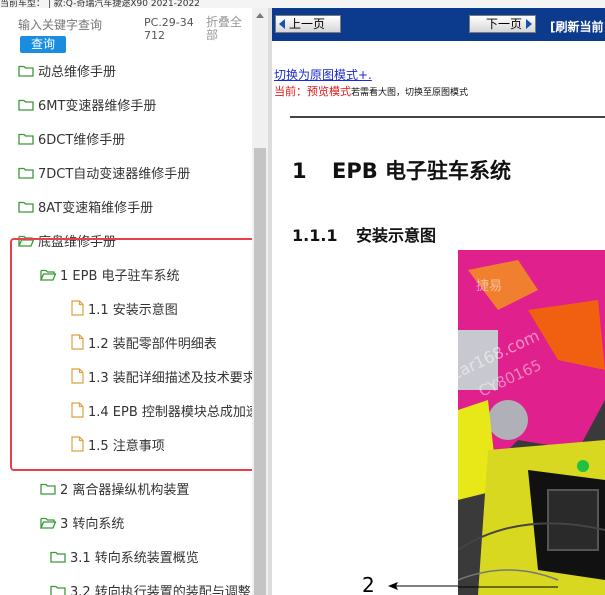 Image resolution: width=605 pixels, height=595 pixels. Describe the element at coordinates (260, 371) in the screenshot. I see `tree-scroll-thumb` at that location.